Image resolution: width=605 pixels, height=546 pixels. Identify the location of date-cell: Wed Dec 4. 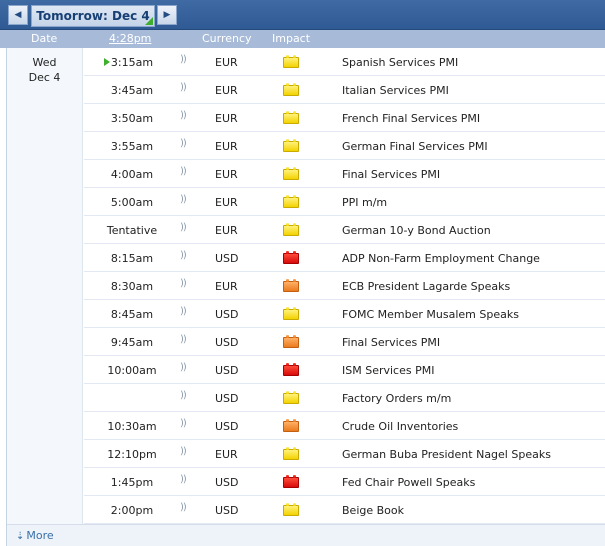
(45, 286).